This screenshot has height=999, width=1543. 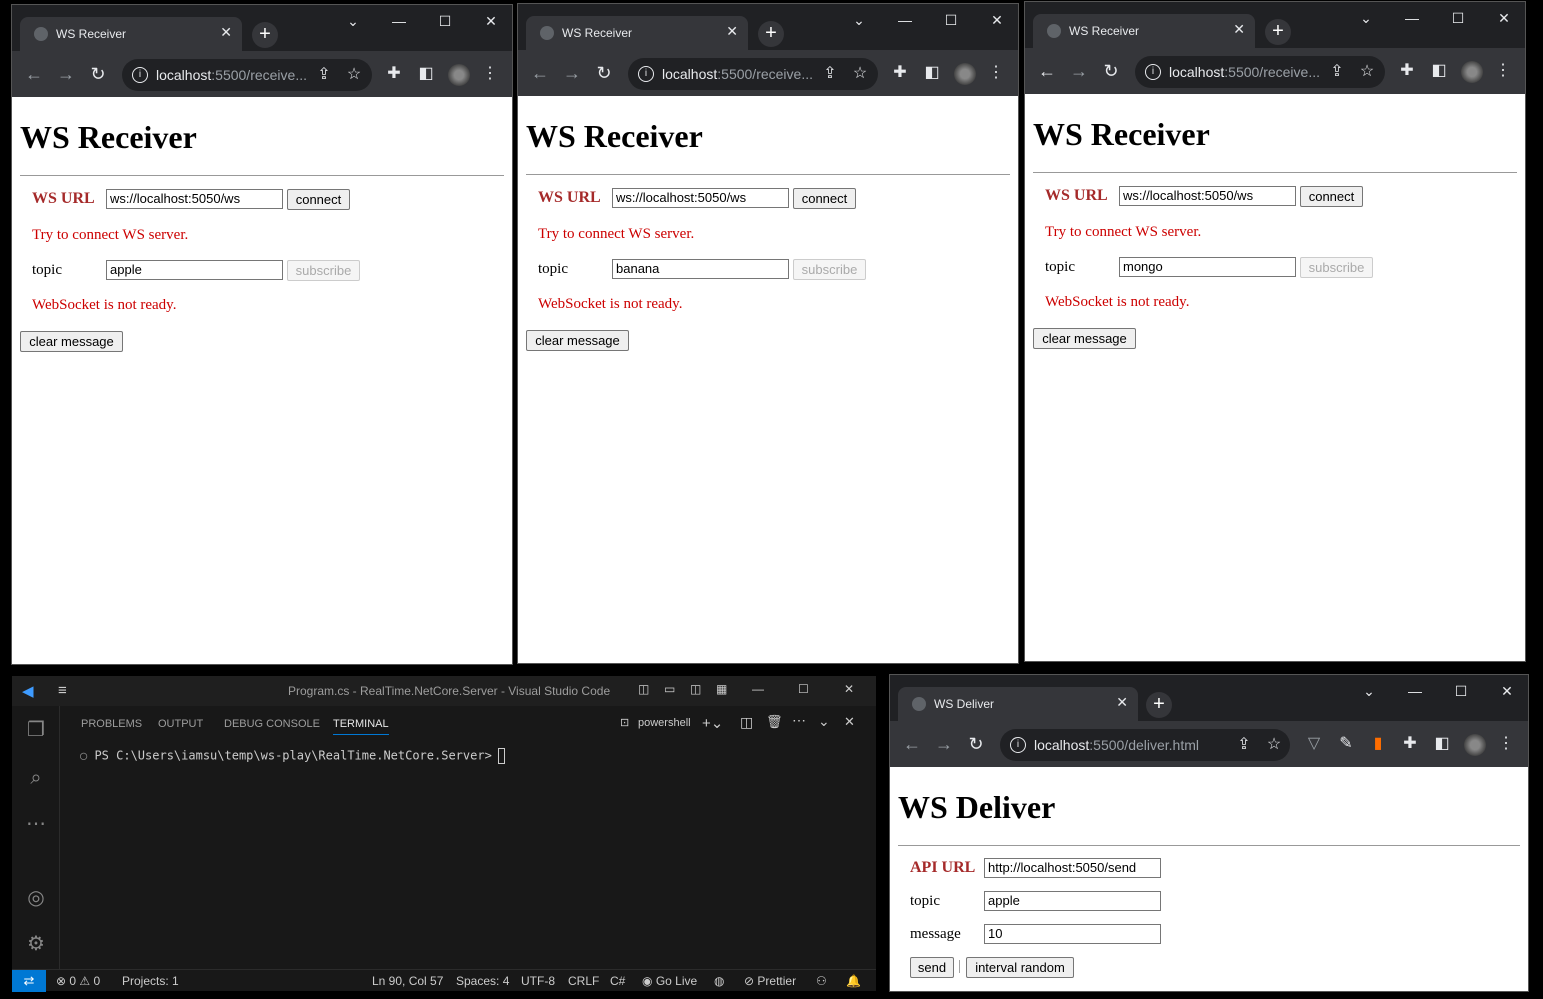 I want to click on problems-status: ⊗ 0 ⚠ 0, so click(x=78, y=981).